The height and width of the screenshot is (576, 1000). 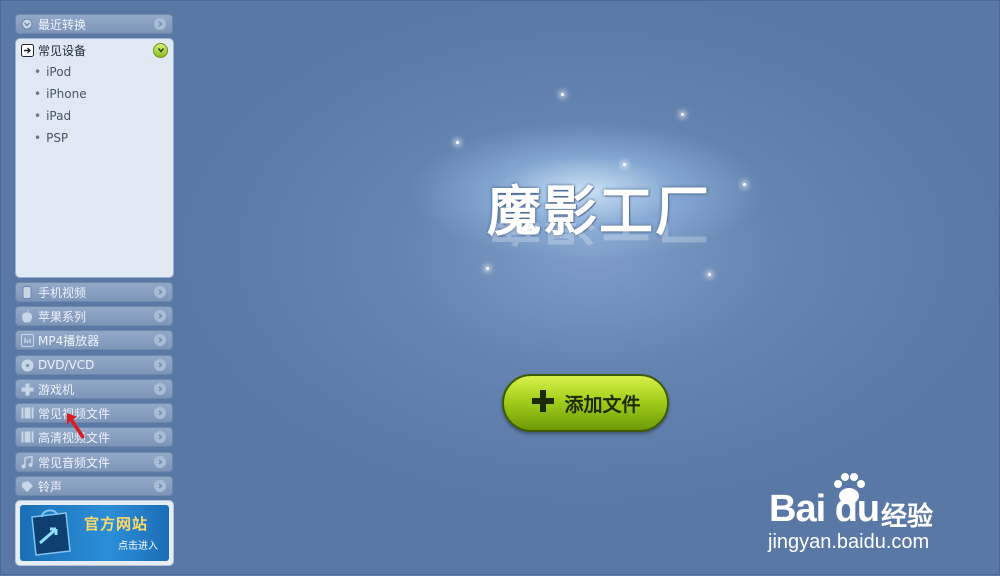 What do you see at coordinates (27, 462) in the screenshot?
I see `music-icon` at bounding box center [27, 462].